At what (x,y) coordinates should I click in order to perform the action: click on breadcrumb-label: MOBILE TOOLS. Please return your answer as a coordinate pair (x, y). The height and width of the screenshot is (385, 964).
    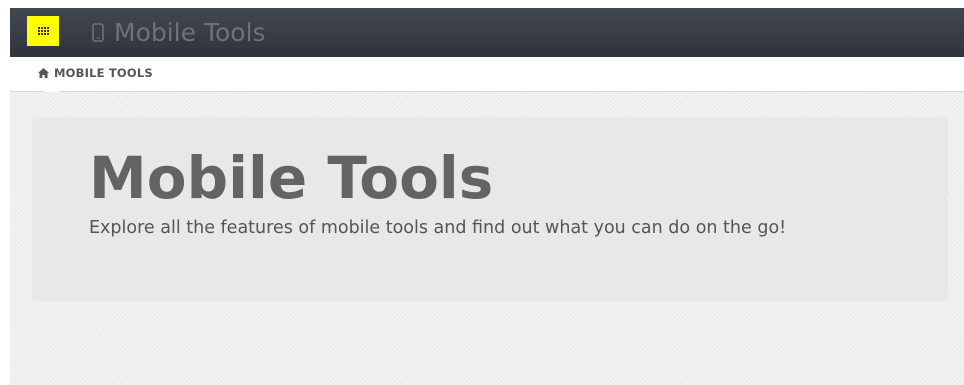
    Looking at the image, I should click on (103, 73).